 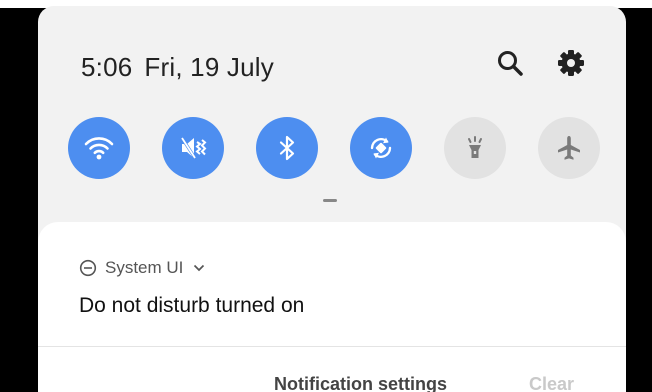 I want to click on notification-settings-button: Notification settings, so click(x=360, y=383).